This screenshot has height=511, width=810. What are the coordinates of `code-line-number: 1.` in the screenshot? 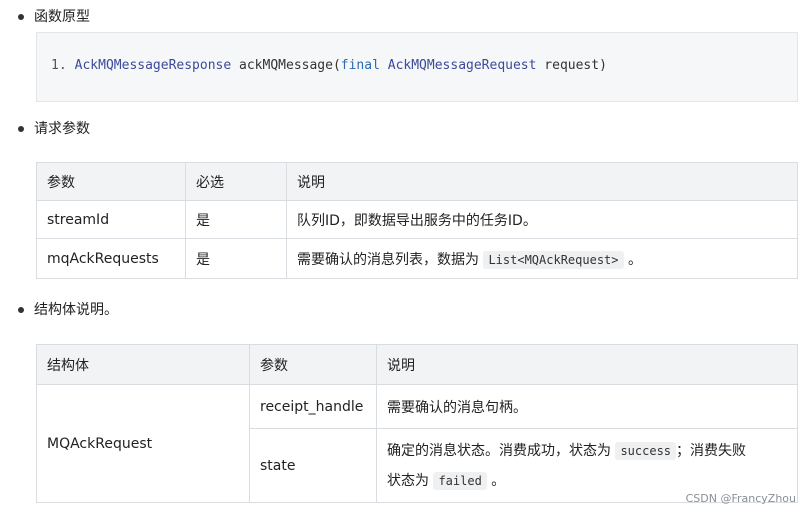 It's located at (59, 65).